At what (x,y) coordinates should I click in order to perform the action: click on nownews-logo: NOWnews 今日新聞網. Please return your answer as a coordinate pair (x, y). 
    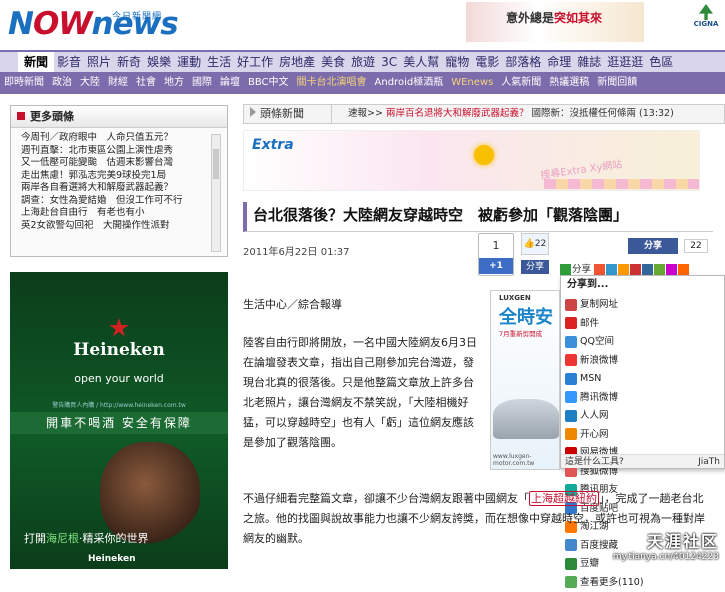
    Looking at the image, I should click on (100, 25).